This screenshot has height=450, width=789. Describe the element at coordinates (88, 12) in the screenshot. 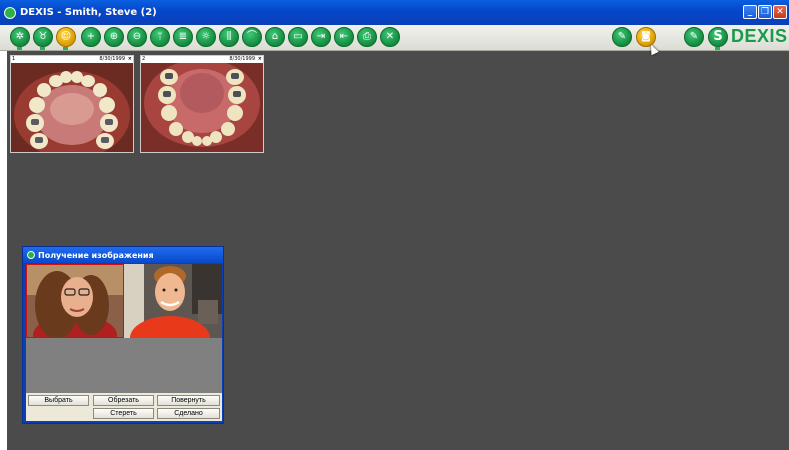

I see `window-title: DEXIS - Smith, Steve (2)` at that location.